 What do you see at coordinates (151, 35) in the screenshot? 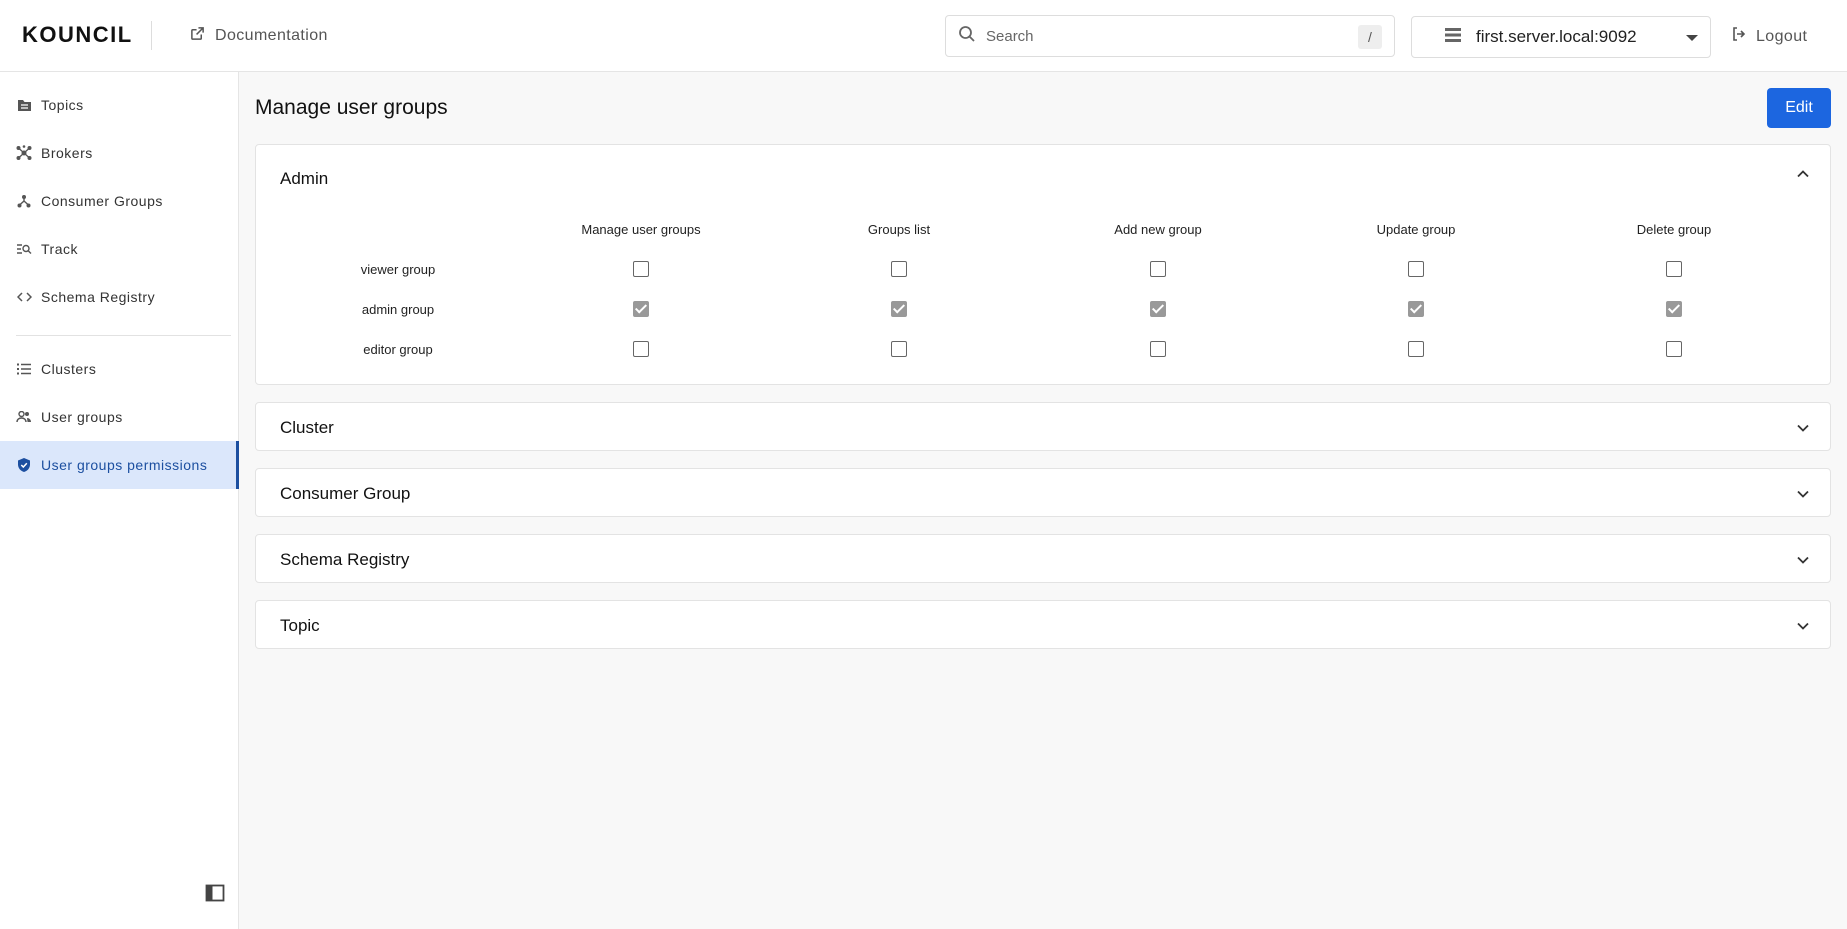
I see `header-divider` at bounding box center [151, 35].